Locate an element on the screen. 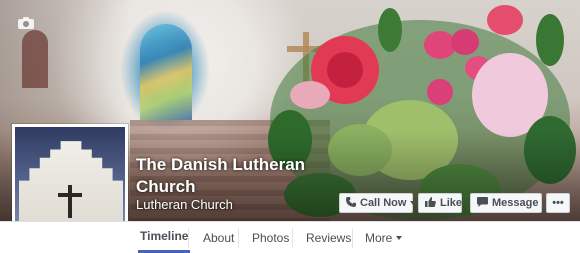 The height and width of the screenshot is (253, 580). like-button: Like is located at coordinates (440, 203).